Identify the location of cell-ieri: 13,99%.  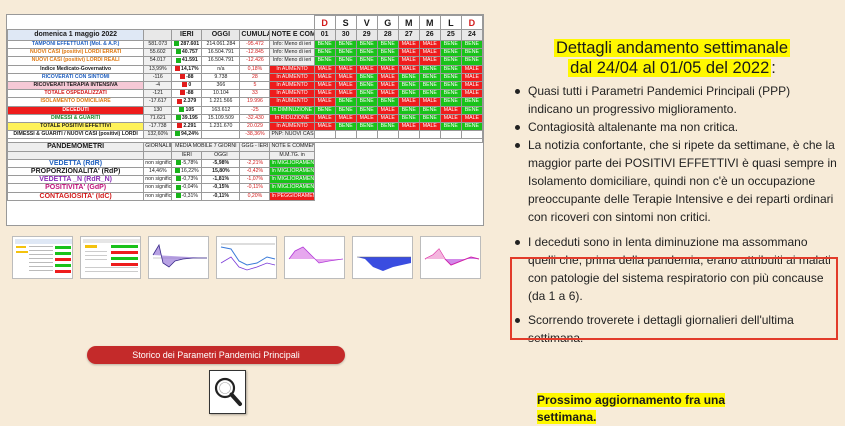
(158, 69).